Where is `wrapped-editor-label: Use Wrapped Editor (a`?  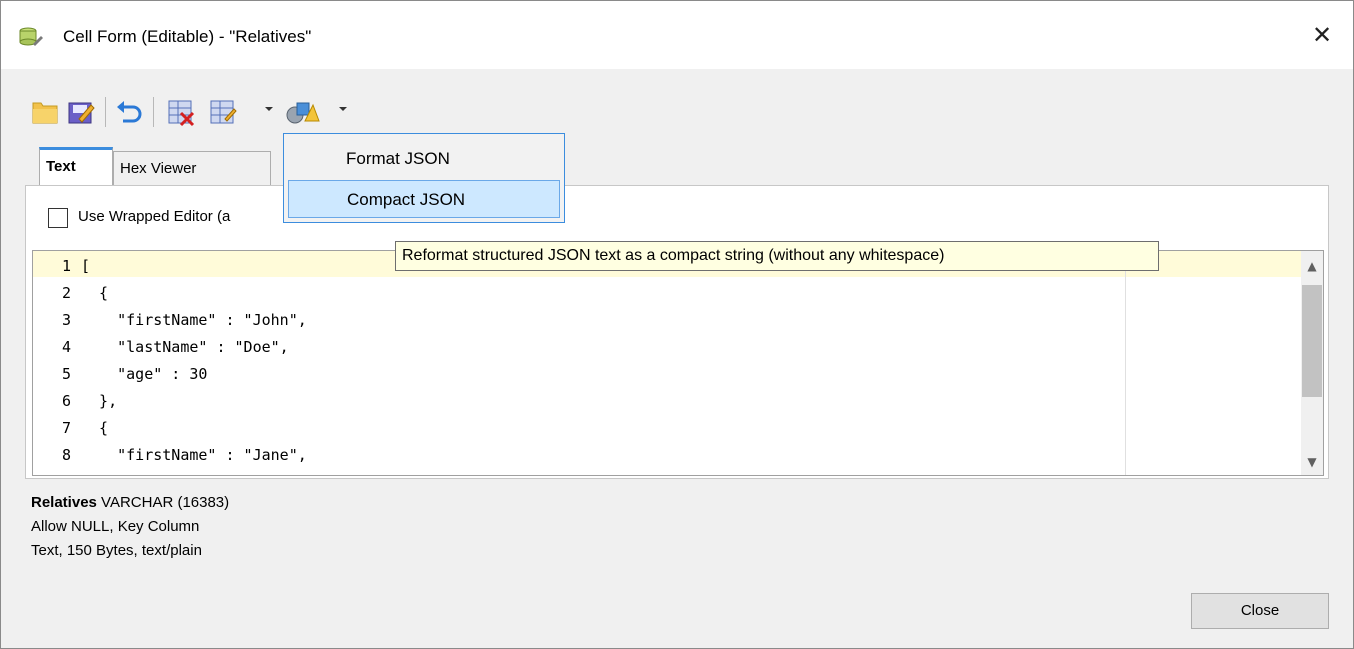
wrapped-editor-label: Use Wrapped Editor (a is located at coordinates (154, 216).